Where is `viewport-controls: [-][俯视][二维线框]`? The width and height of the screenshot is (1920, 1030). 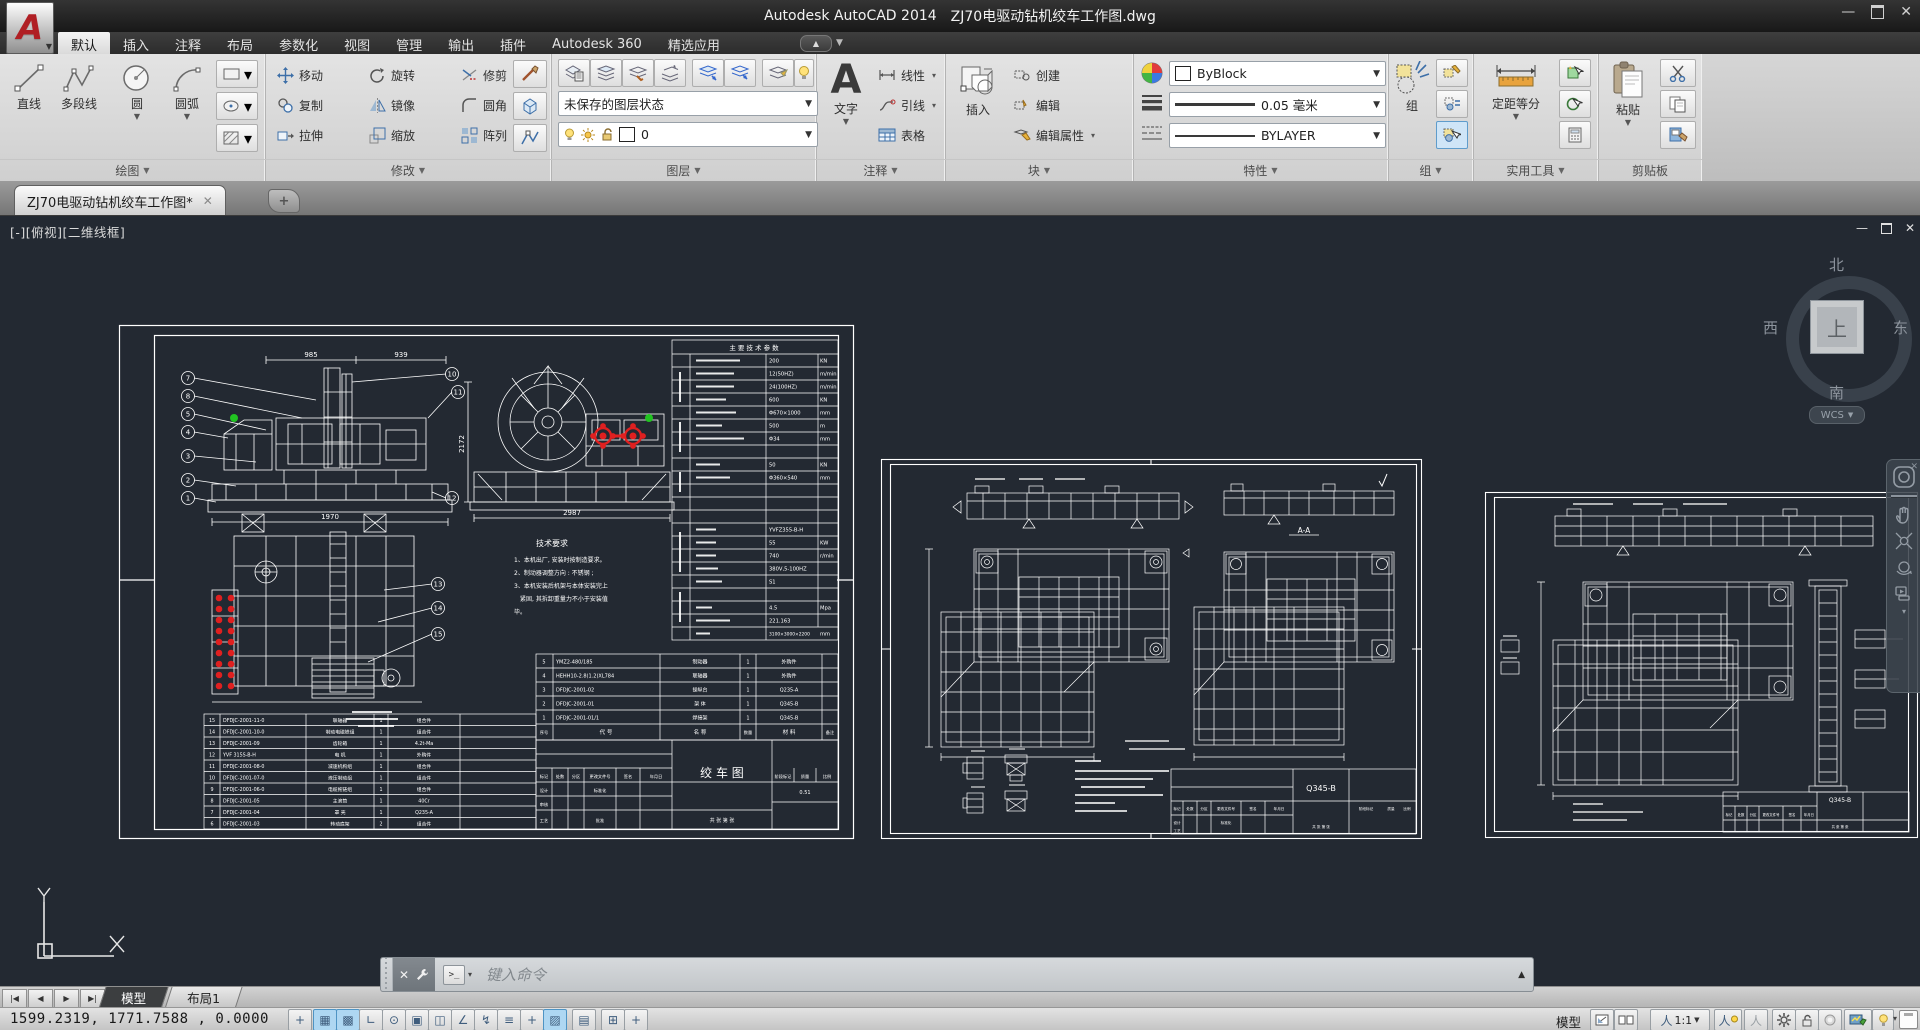 viewport-controls: [-][俯视][二维线框] is located at coordinates (67, 231).